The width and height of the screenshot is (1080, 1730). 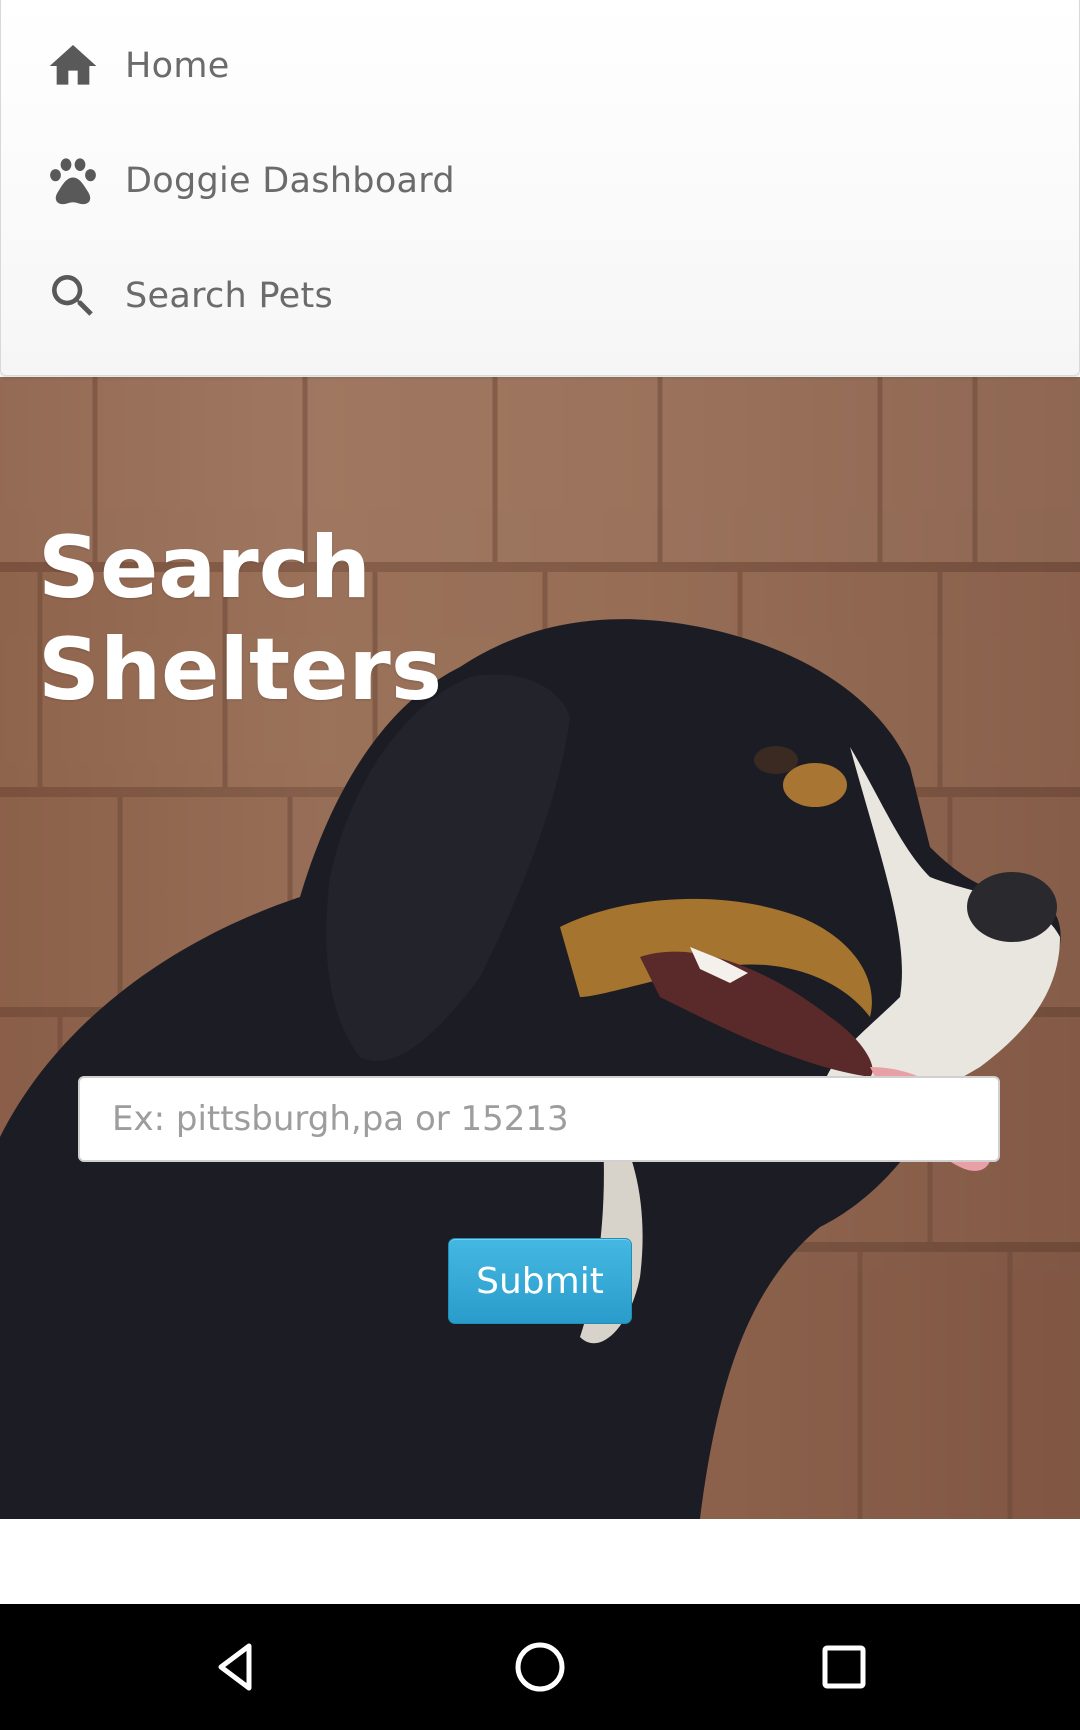 What do you see at coordinates (844, 1667) in the screenshot?
I see `recents-icon` at bounding box center [844, 1667].